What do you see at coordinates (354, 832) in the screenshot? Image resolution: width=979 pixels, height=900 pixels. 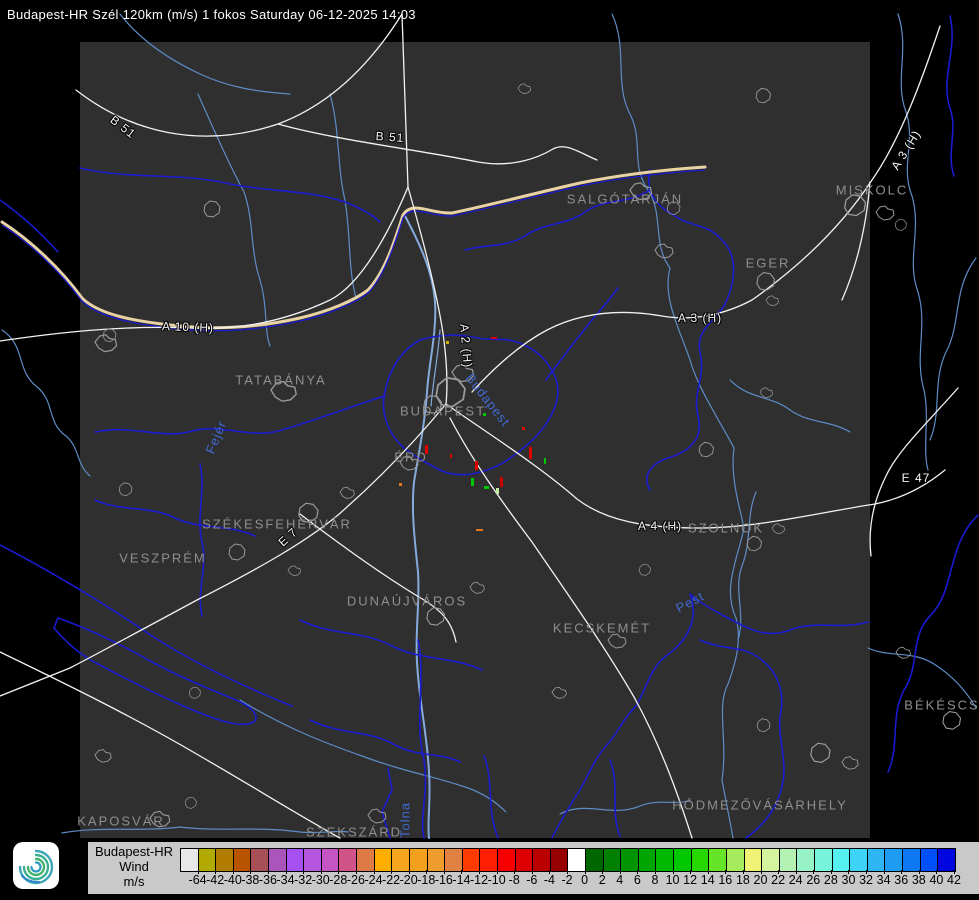 I see `city-label-szekszrd: SZEKSZÁRD` at bounding box center [354, 832].